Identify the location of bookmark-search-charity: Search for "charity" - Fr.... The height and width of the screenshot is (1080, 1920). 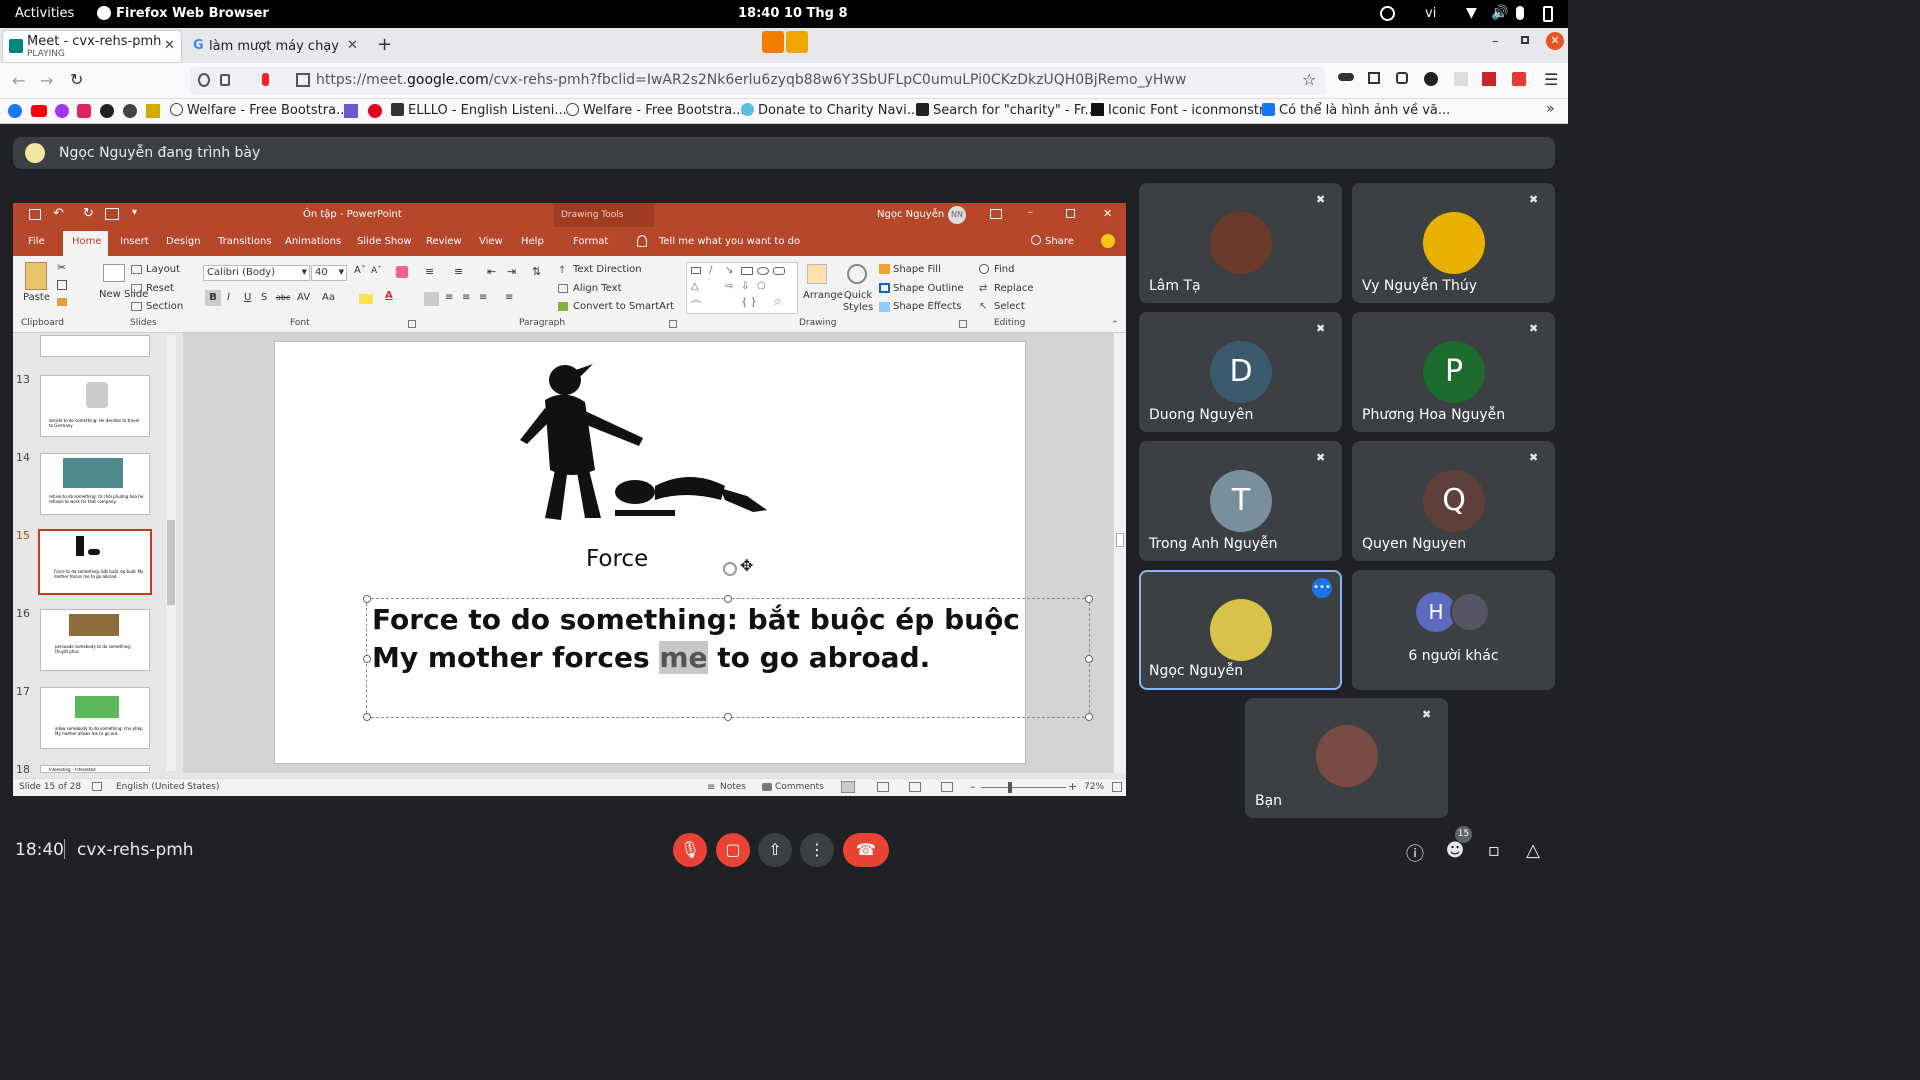
(1006, 110).